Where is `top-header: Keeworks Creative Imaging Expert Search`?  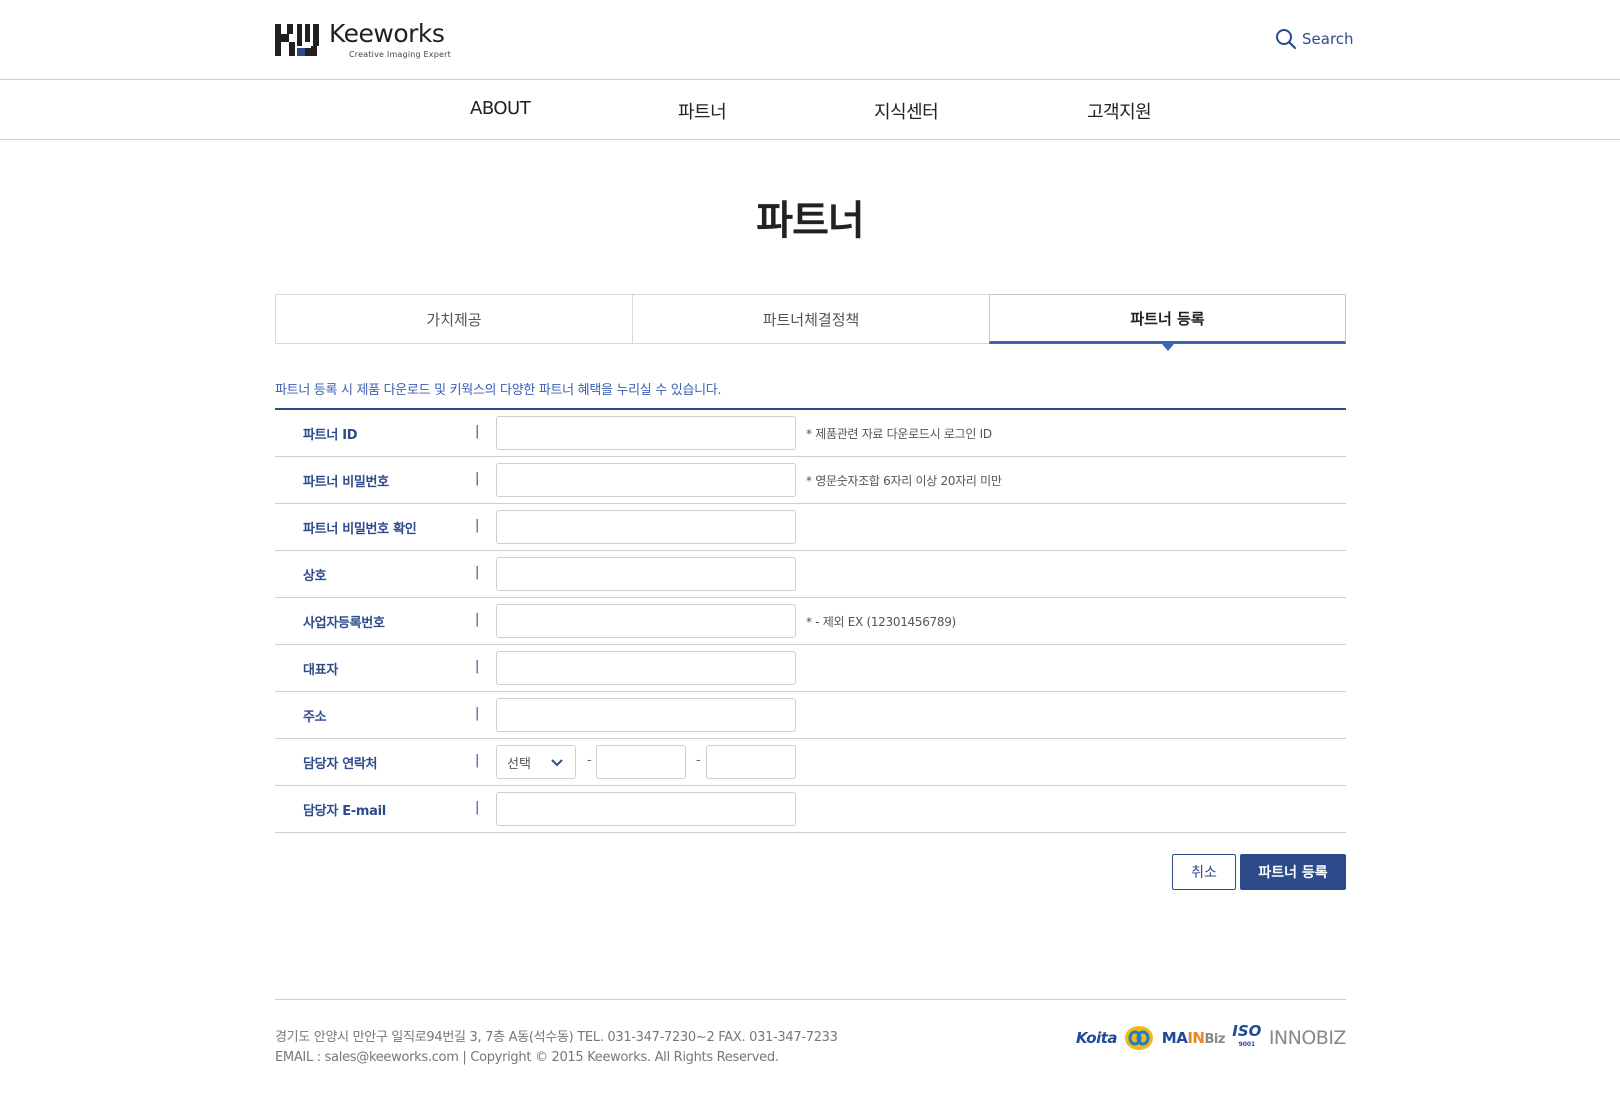
top-header: Keeworks Creative Imaging Expert Search is located at coordinates (810, 40).